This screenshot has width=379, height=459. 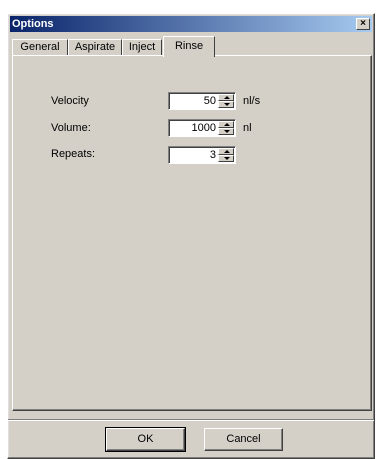 I want to click on volume-spin-buttons, so click(x=226, y=128).